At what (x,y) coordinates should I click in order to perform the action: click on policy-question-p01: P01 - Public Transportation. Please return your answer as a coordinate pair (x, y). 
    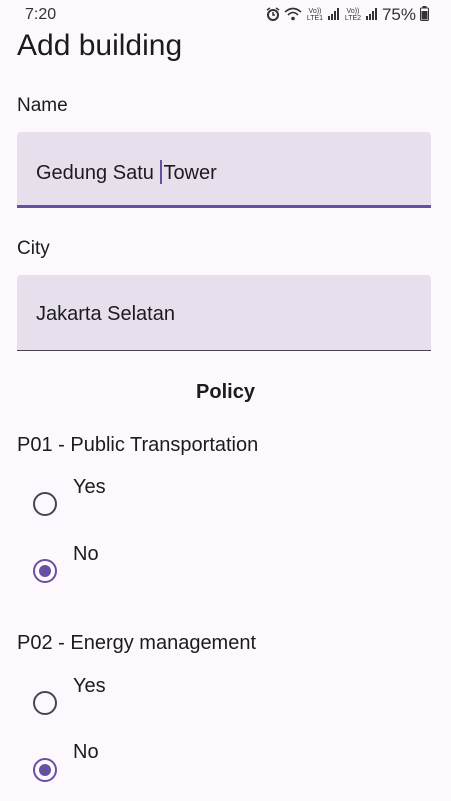
    Looking at the image, I should click on (138, 445).